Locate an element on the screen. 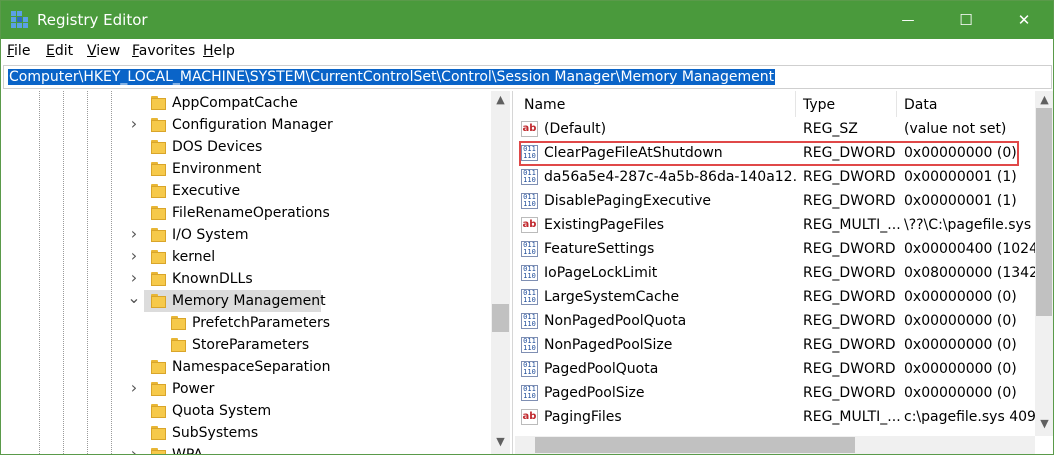  tree-item-label: WPA is located at coordinates (187, 450).